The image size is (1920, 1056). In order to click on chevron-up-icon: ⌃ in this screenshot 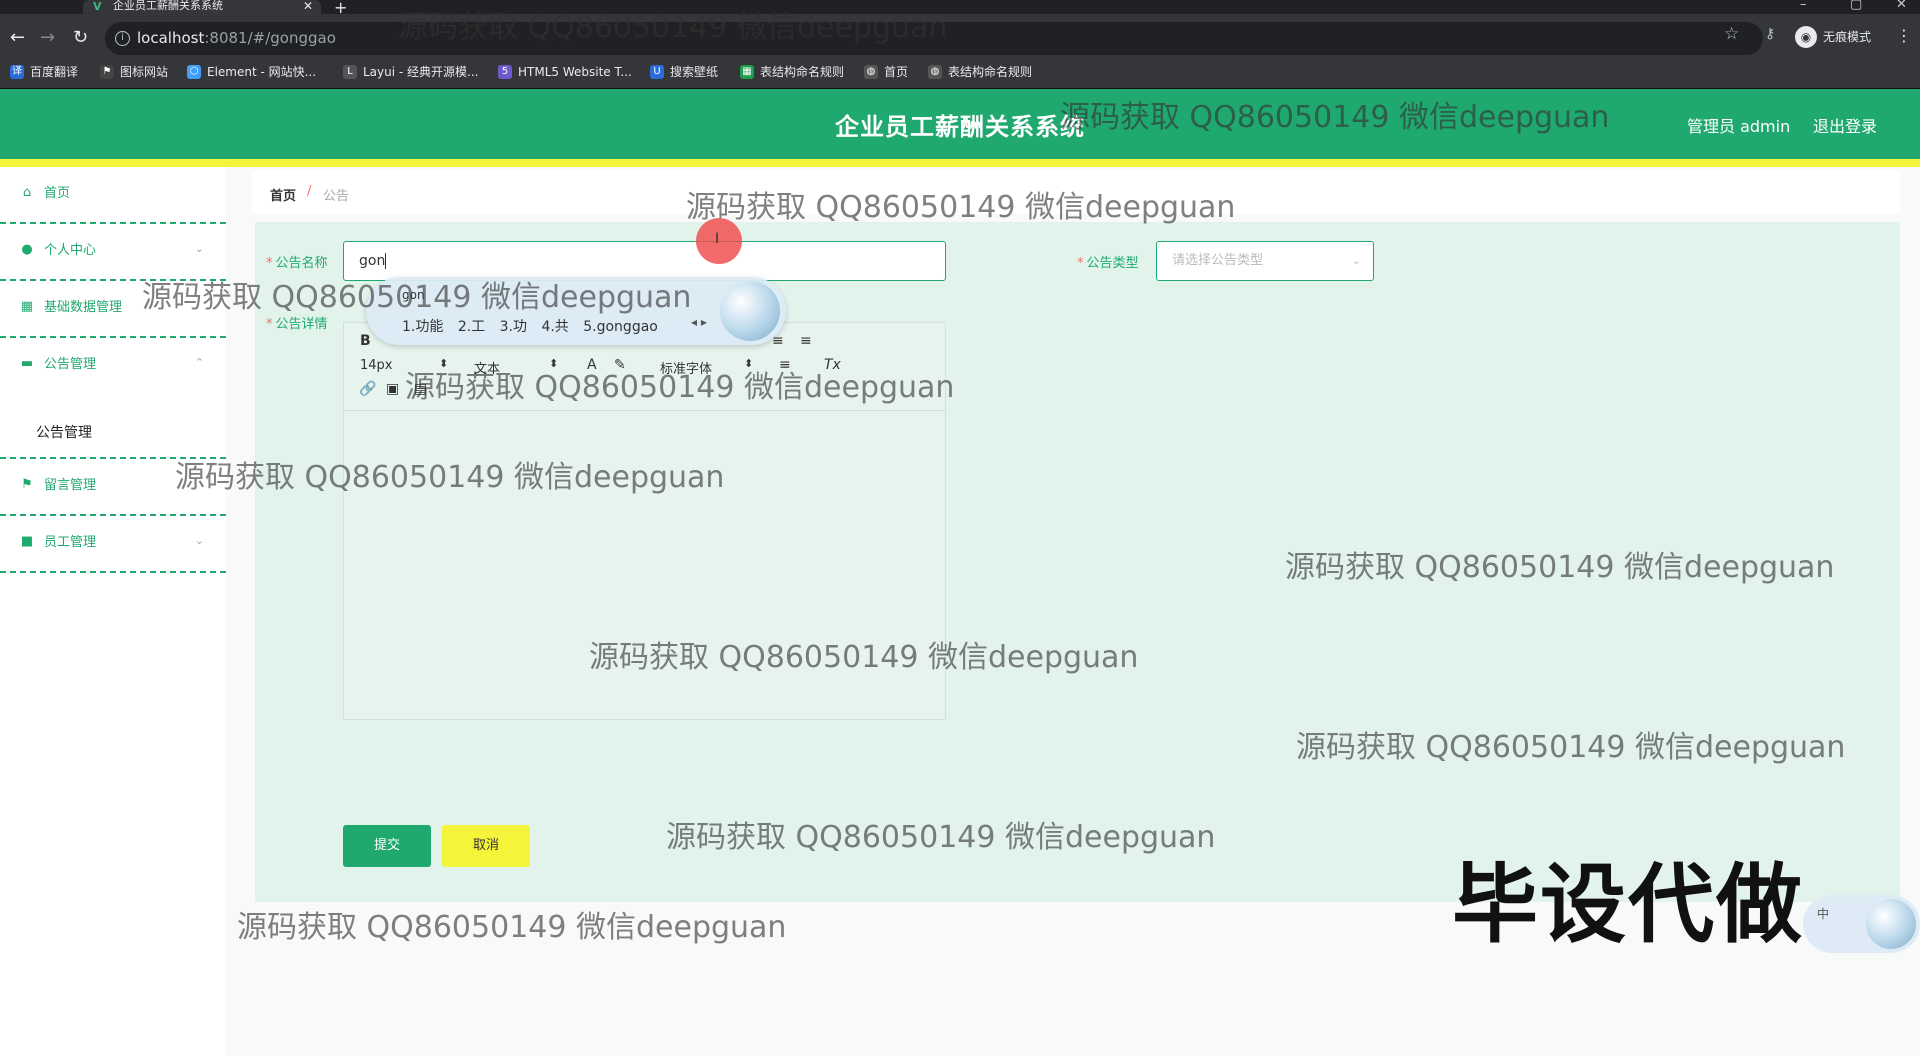, I will do `click(199, 362)`.